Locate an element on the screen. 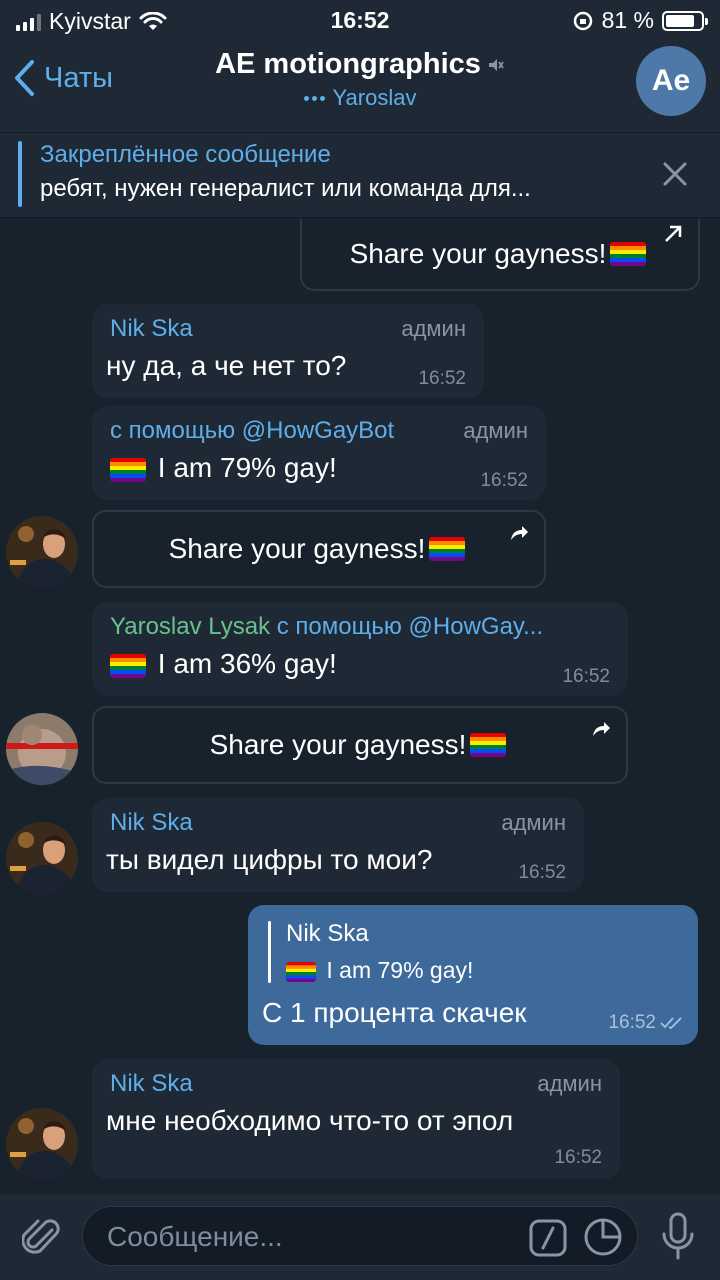 The width and height of the screenshot is (720, 1280). sticker-icon is located at coordinates (603, 1237).